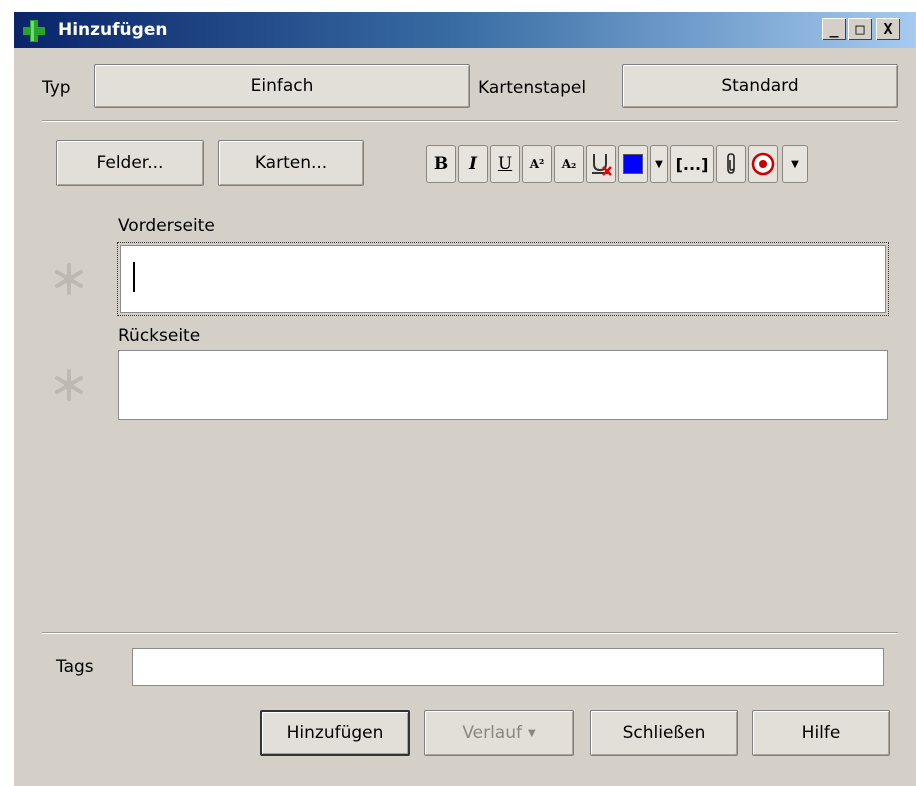 This screenshot has width=916, height=786. I want to click on help-button: Hilfe, so click(821, 733).